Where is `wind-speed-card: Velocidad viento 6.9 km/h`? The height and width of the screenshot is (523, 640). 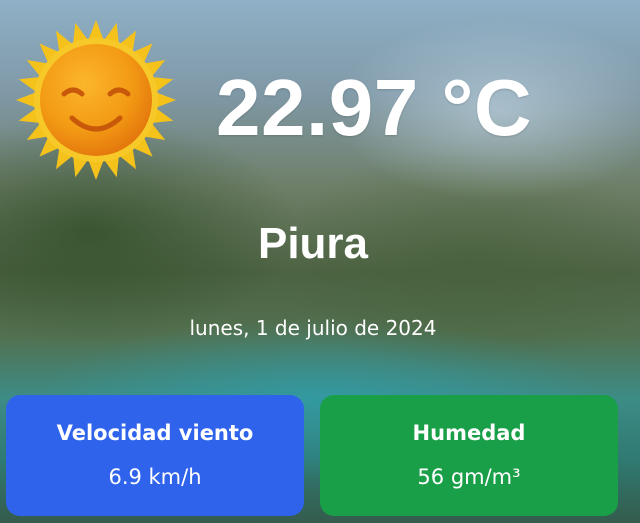 wind-speed-card: Velocidad viento 6.9 km/h is located at coordinates (155, 455).